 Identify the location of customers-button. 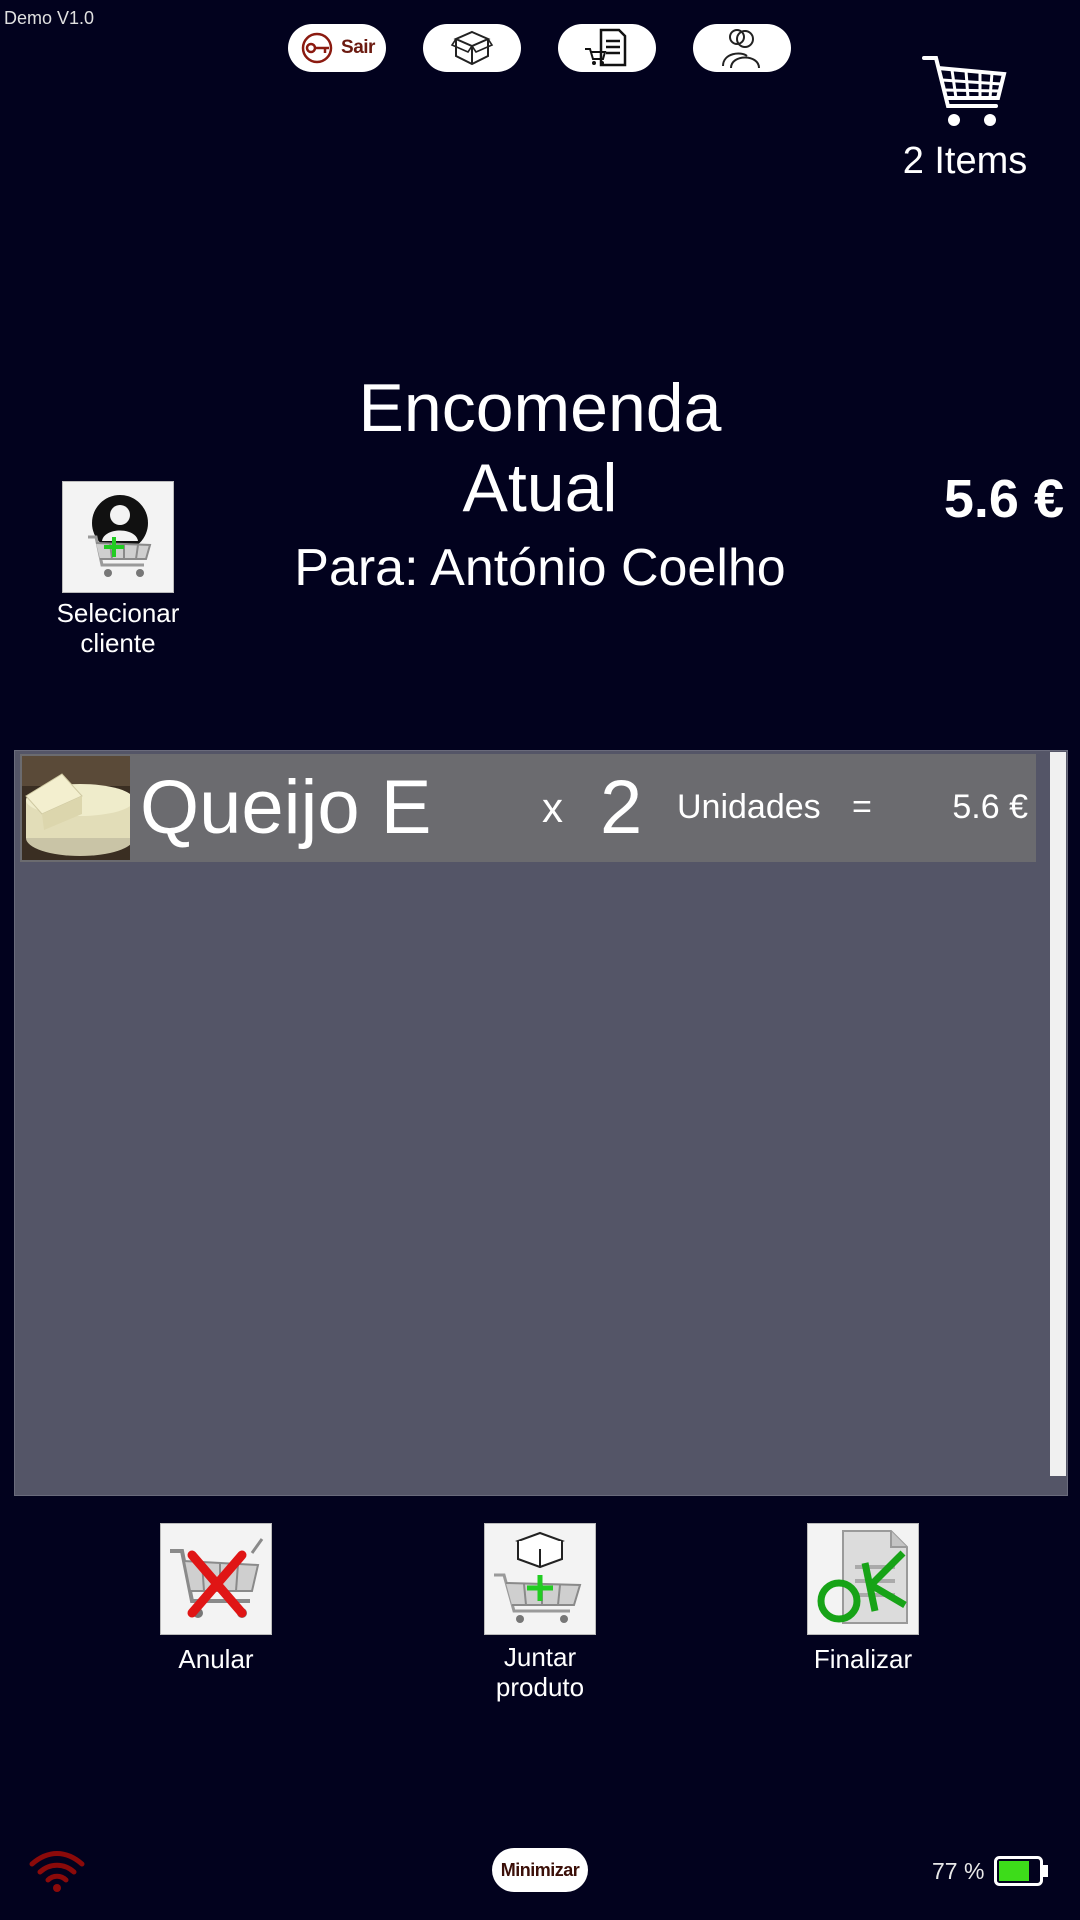
(742, 48).